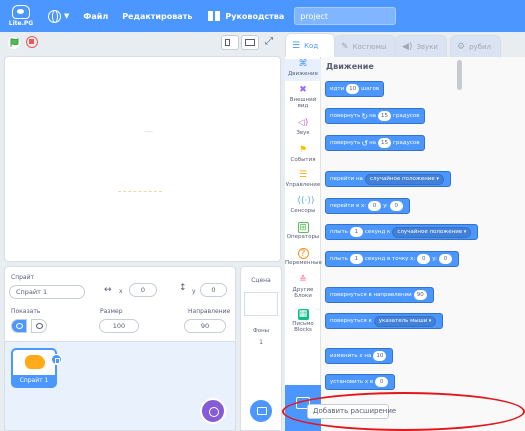 The image size is (525, 431). Describe the element at coordinates (303, 103) in the screenshot. I see `category-label: Внешний вид` at that location.